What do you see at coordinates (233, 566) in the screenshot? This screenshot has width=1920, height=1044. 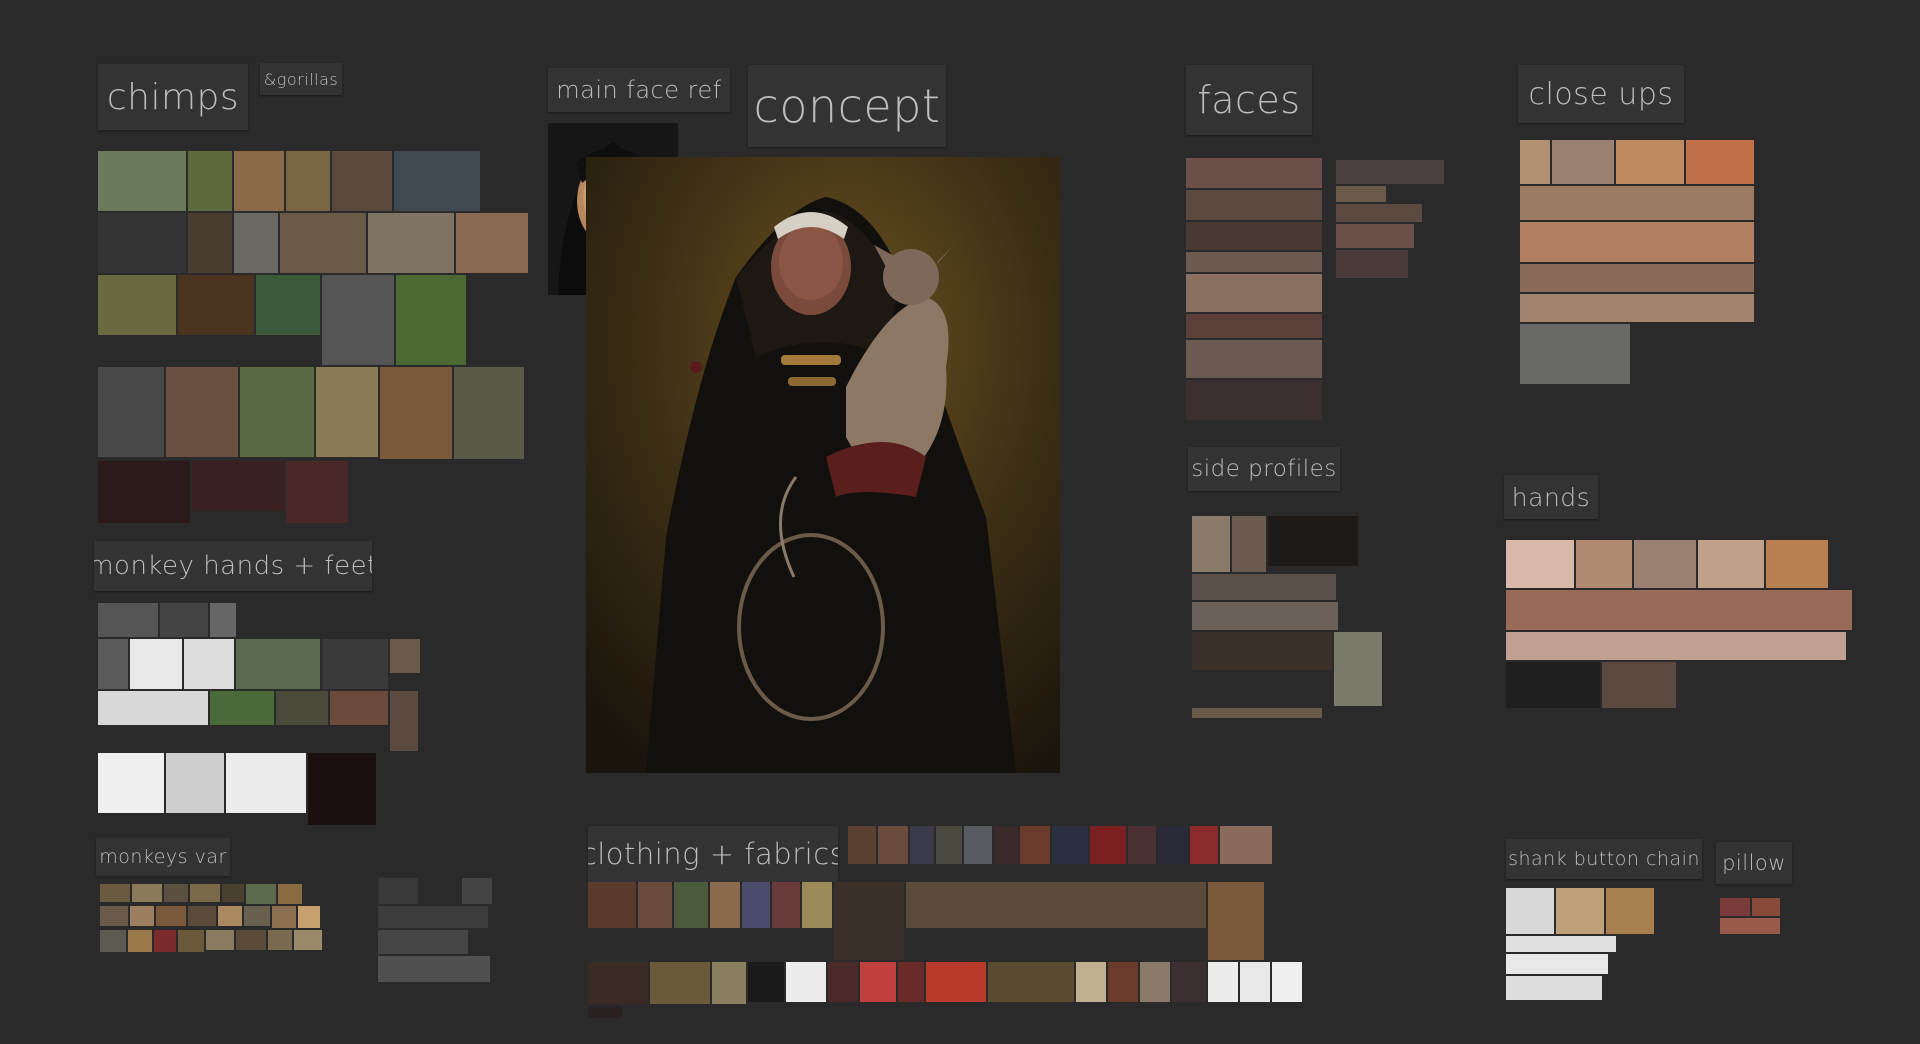 I see `label-monkey-hands-feet: monkey hands + feet` at bounding box center [233, 566].